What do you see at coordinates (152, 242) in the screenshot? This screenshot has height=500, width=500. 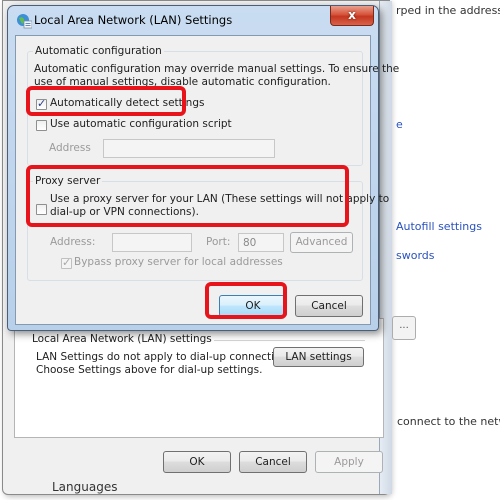 I see `proxy-address-input` at bounding box center [152, 242].